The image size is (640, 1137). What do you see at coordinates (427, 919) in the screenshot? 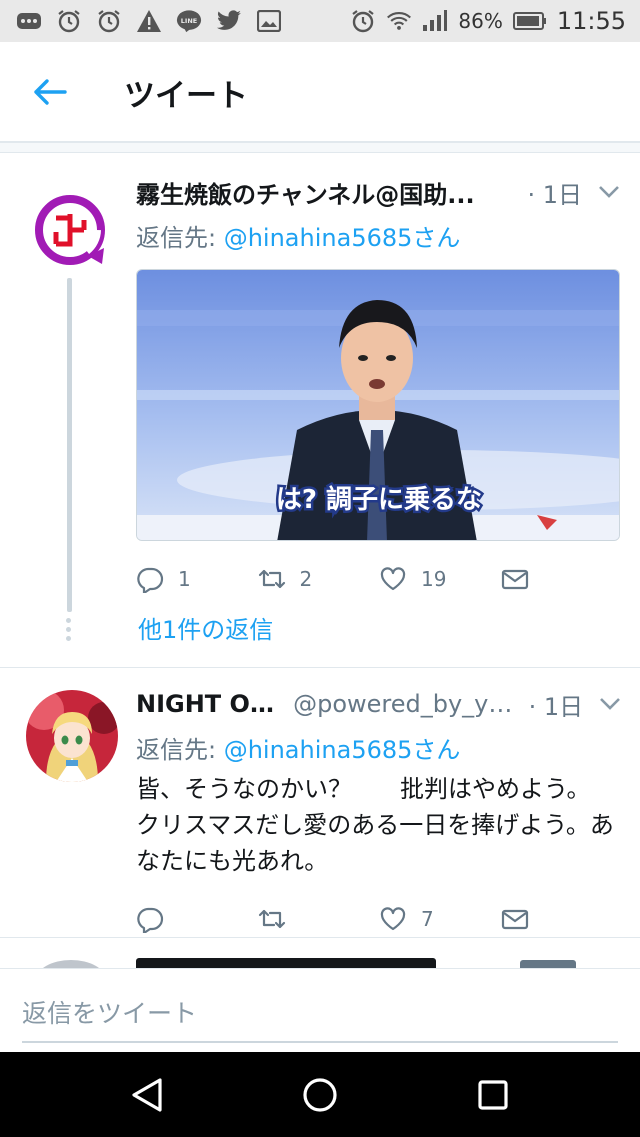
I see `like-count: 7` at bounding box center [427, 919].